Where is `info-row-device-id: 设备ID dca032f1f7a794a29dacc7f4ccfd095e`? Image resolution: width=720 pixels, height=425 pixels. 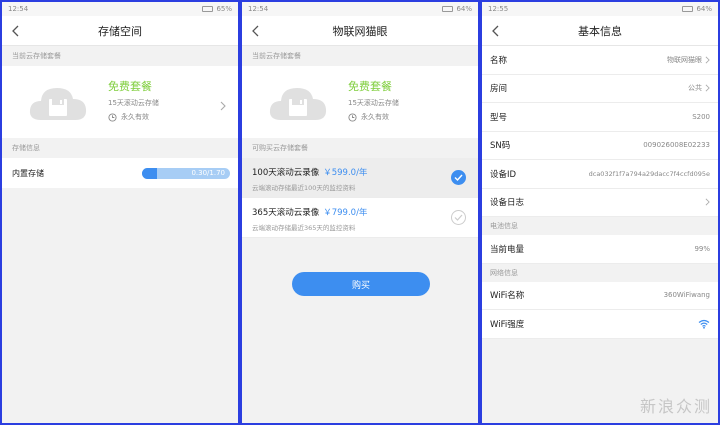 info-row-device-id: 设备ID dca032f1f7a794a29dacc7f4ccfd095e is located at coordinates (600, 174).